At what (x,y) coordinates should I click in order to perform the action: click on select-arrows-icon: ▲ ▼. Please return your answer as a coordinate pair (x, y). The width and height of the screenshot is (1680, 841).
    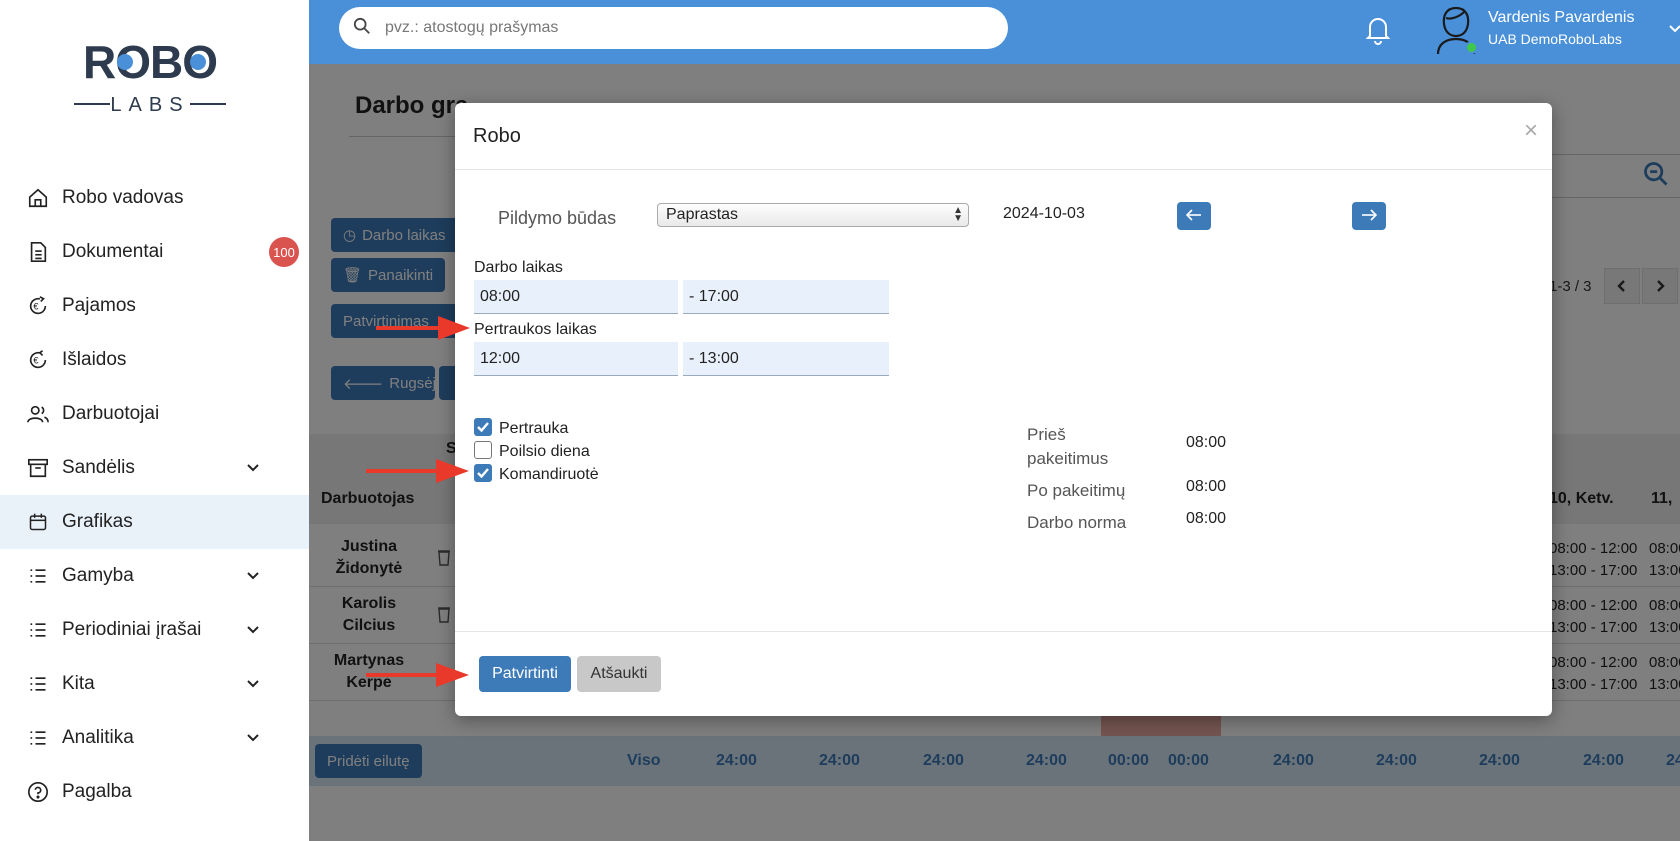
    Looking at the image, I should click on (958, 214).